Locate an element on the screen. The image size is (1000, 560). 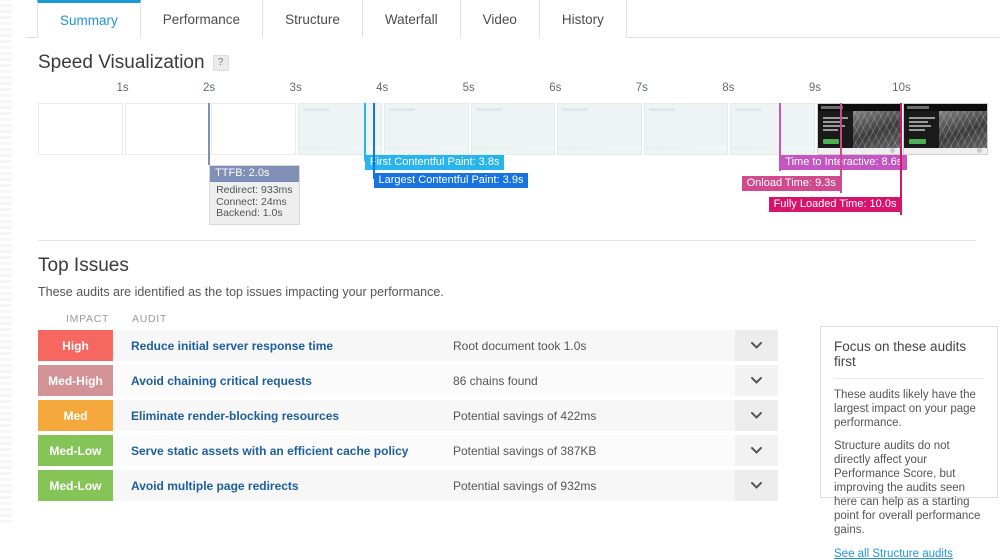
column-header-audit: AUDIT is located at coordinates (149, 319).